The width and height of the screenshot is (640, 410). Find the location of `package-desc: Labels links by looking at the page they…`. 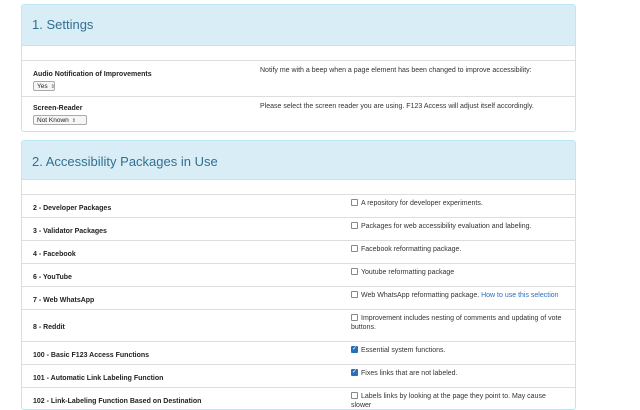

package-desc: Labels links by looking at the page they… is located at coordinates (459, 400).